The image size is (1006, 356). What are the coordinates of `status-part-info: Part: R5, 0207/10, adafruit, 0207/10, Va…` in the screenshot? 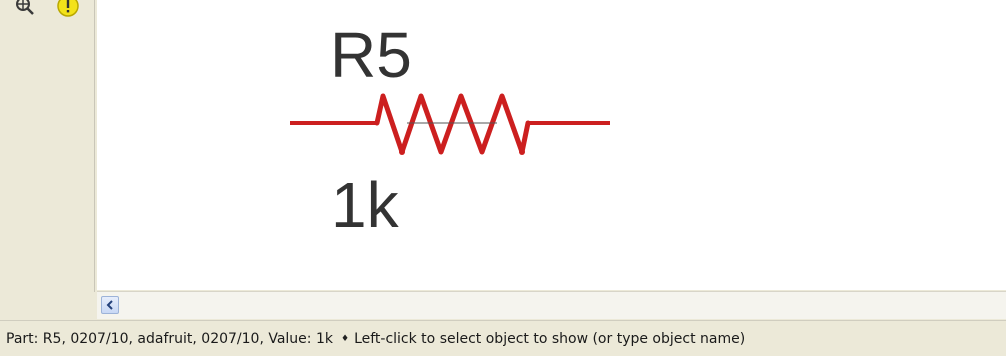 It's located at (169, 338).